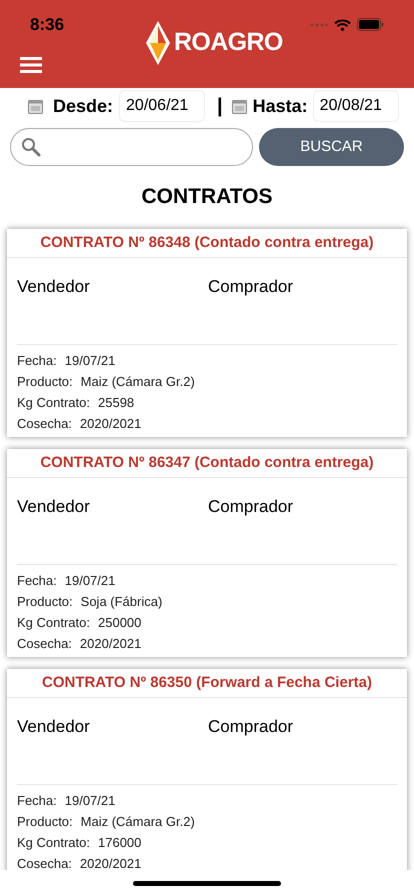  Describe the element at coordinates (116, 403) in the screenshot. I see `detail-value: 25598` at that location.